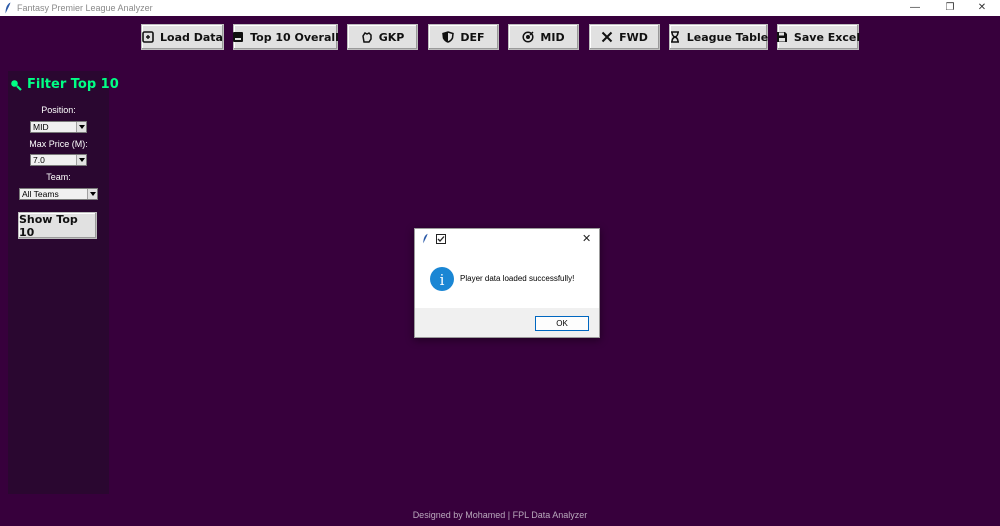 The height and width of the screenshot is (526, 1000). I want to click on position-select: MID, so click(58, 127).